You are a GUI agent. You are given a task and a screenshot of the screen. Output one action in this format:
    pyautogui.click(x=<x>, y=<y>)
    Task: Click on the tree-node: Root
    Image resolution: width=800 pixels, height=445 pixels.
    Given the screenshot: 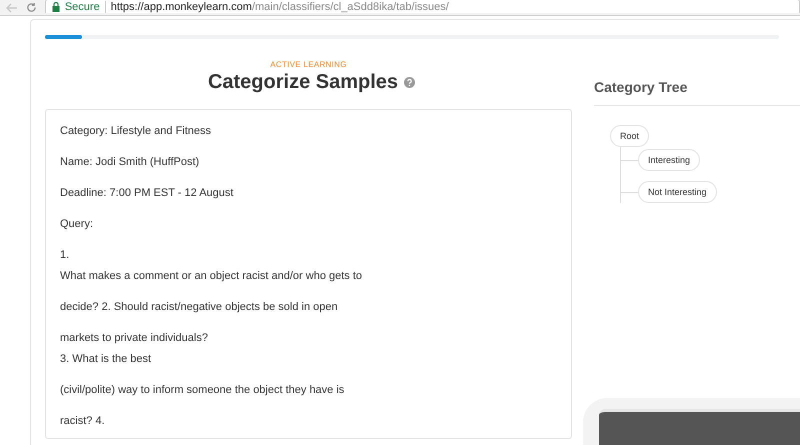 What is the action you would take?
    pyautogui.click(x=630, y=136)
    